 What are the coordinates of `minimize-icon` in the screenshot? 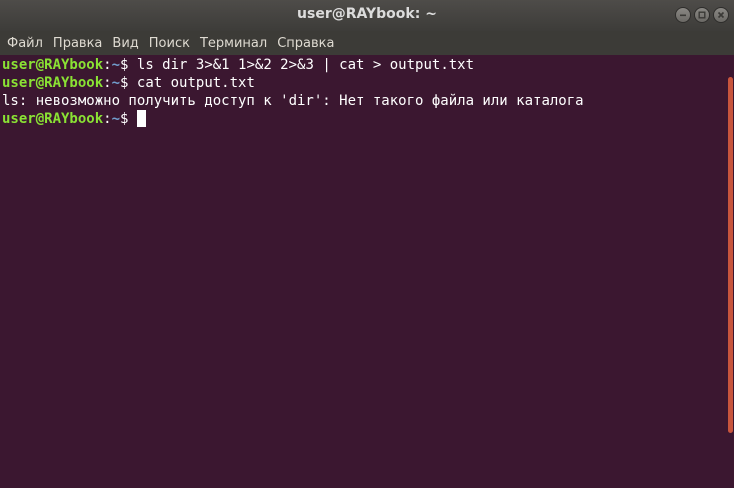 It's located at (683, 15).